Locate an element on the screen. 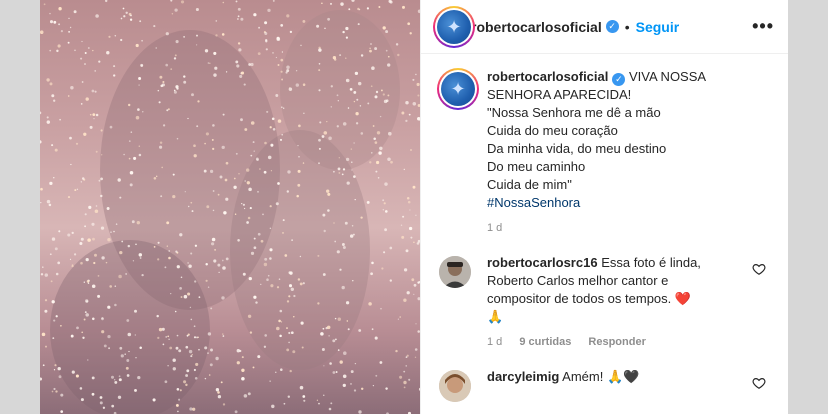 Image resolution: width=828 pixels, height=414 pixels. comment-item: darcyleimig Amém! 🙏🖤 is located at coordinates (604, 385).